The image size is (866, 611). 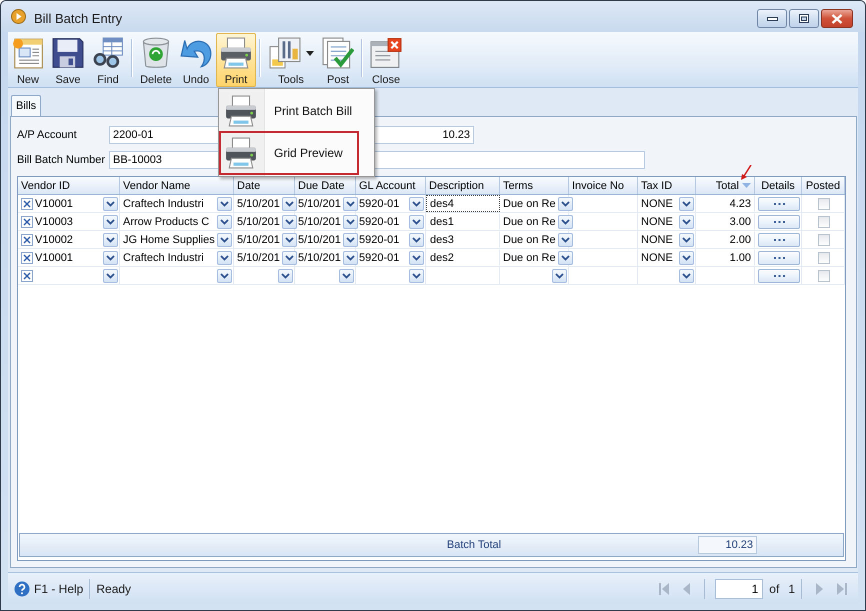 What do you see at coordinates (837, 18) in the screenshot?
I see `close-button` at bounding box center [837, 18].